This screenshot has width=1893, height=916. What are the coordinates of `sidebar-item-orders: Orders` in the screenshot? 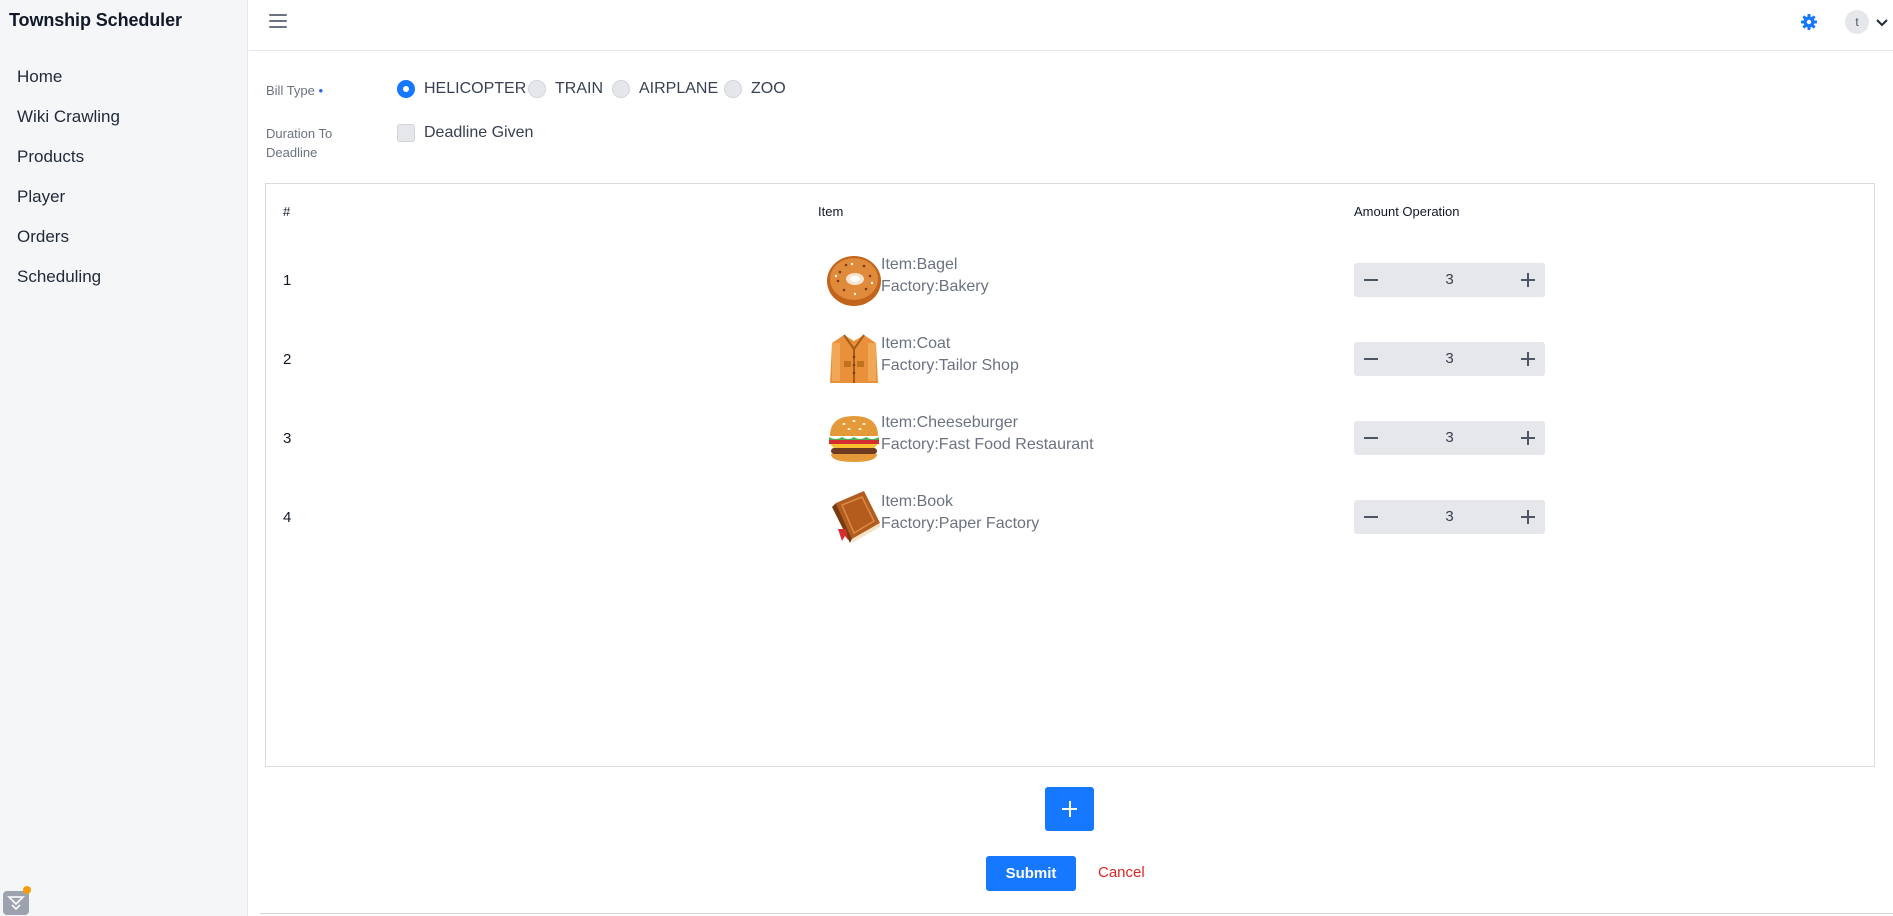 It's located at (43, 237).